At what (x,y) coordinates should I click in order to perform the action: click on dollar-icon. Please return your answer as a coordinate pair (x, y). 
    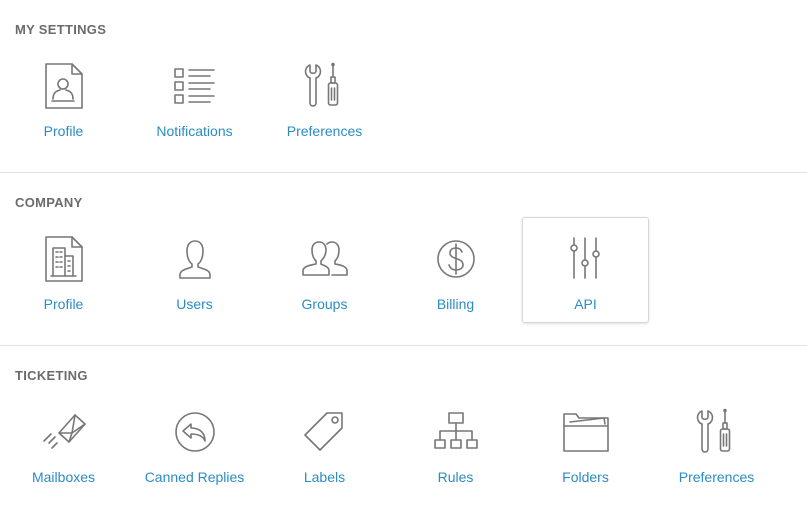
    Looking at the image, I should click on (456, 259).